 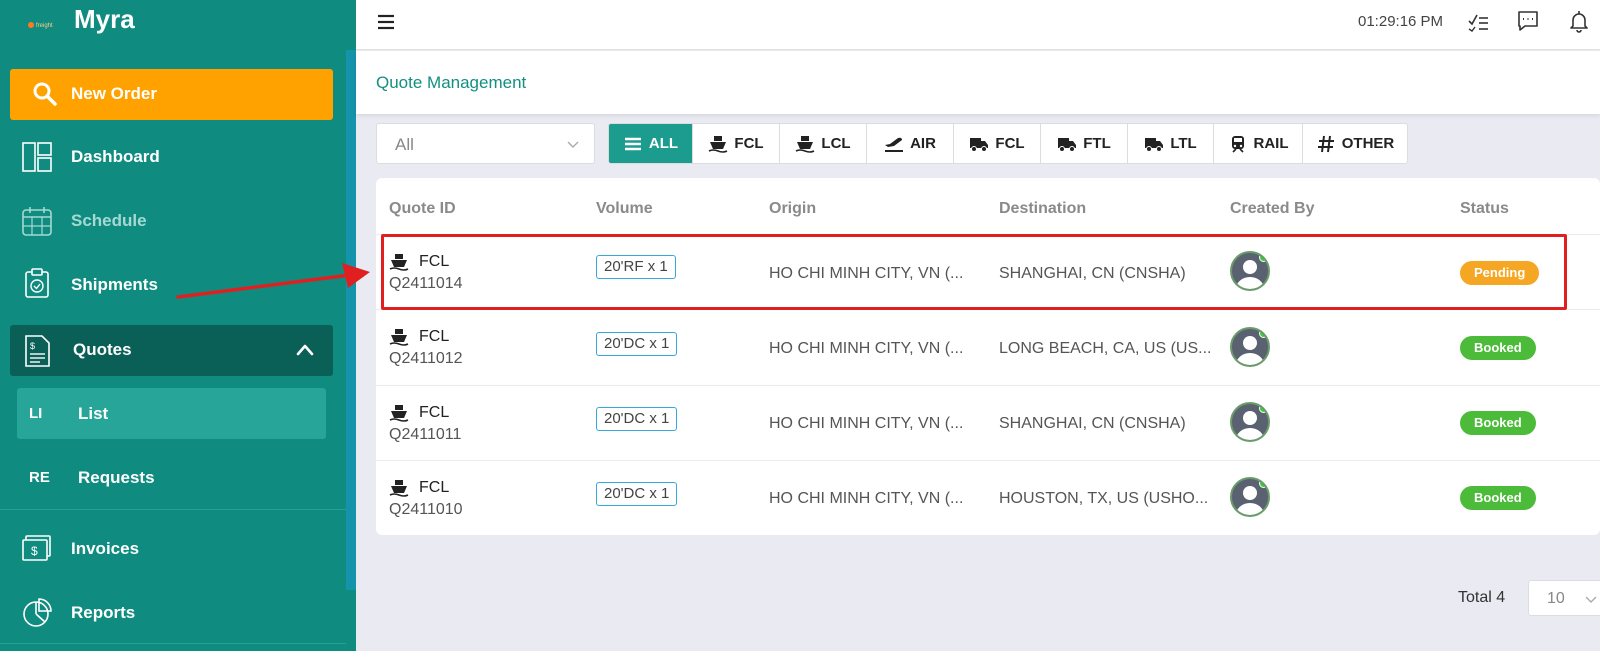 What do you see at coordinates (116, 477) in the screenshot?
I see `subitem-label: Requests` at bounding box center [116, 477].